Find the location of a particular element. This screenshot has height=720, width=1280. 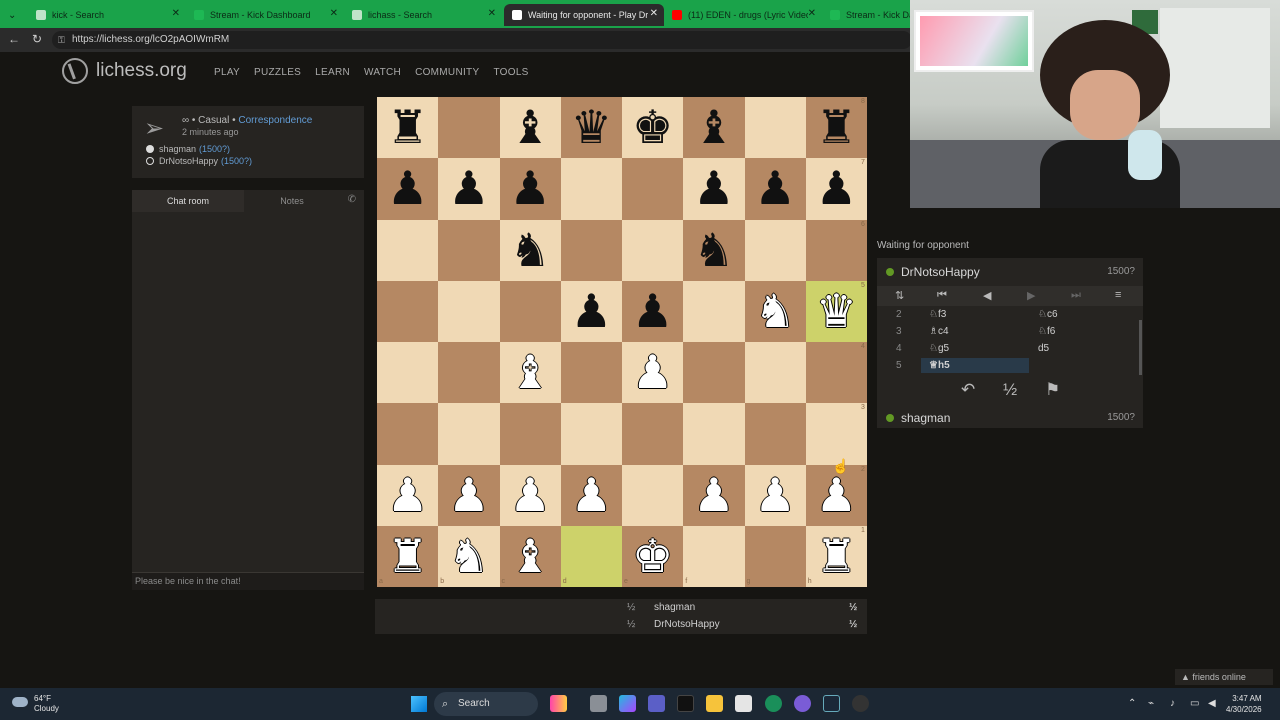

square-f5 is located at coordinates (714, 311).